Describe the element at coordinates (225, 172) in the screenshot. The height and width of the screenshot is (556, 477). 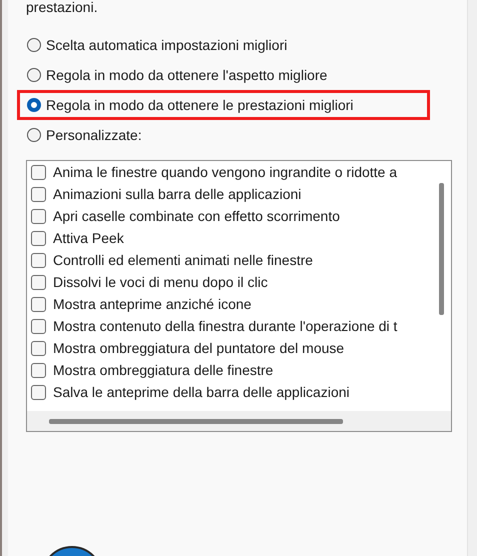
I see `setting-label: Anima le finestre quando vengono ingrandite o ridotte a` at that location.